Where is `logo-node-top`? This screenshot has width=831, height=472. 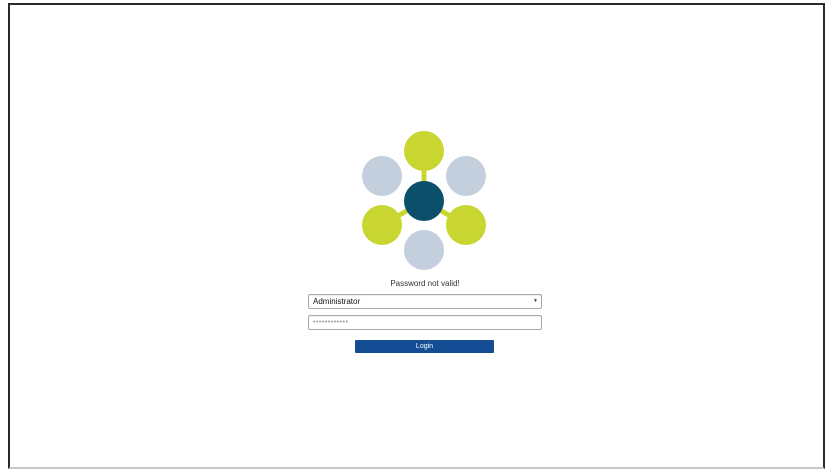
logo-node-top is located at coordinates (424, 151).